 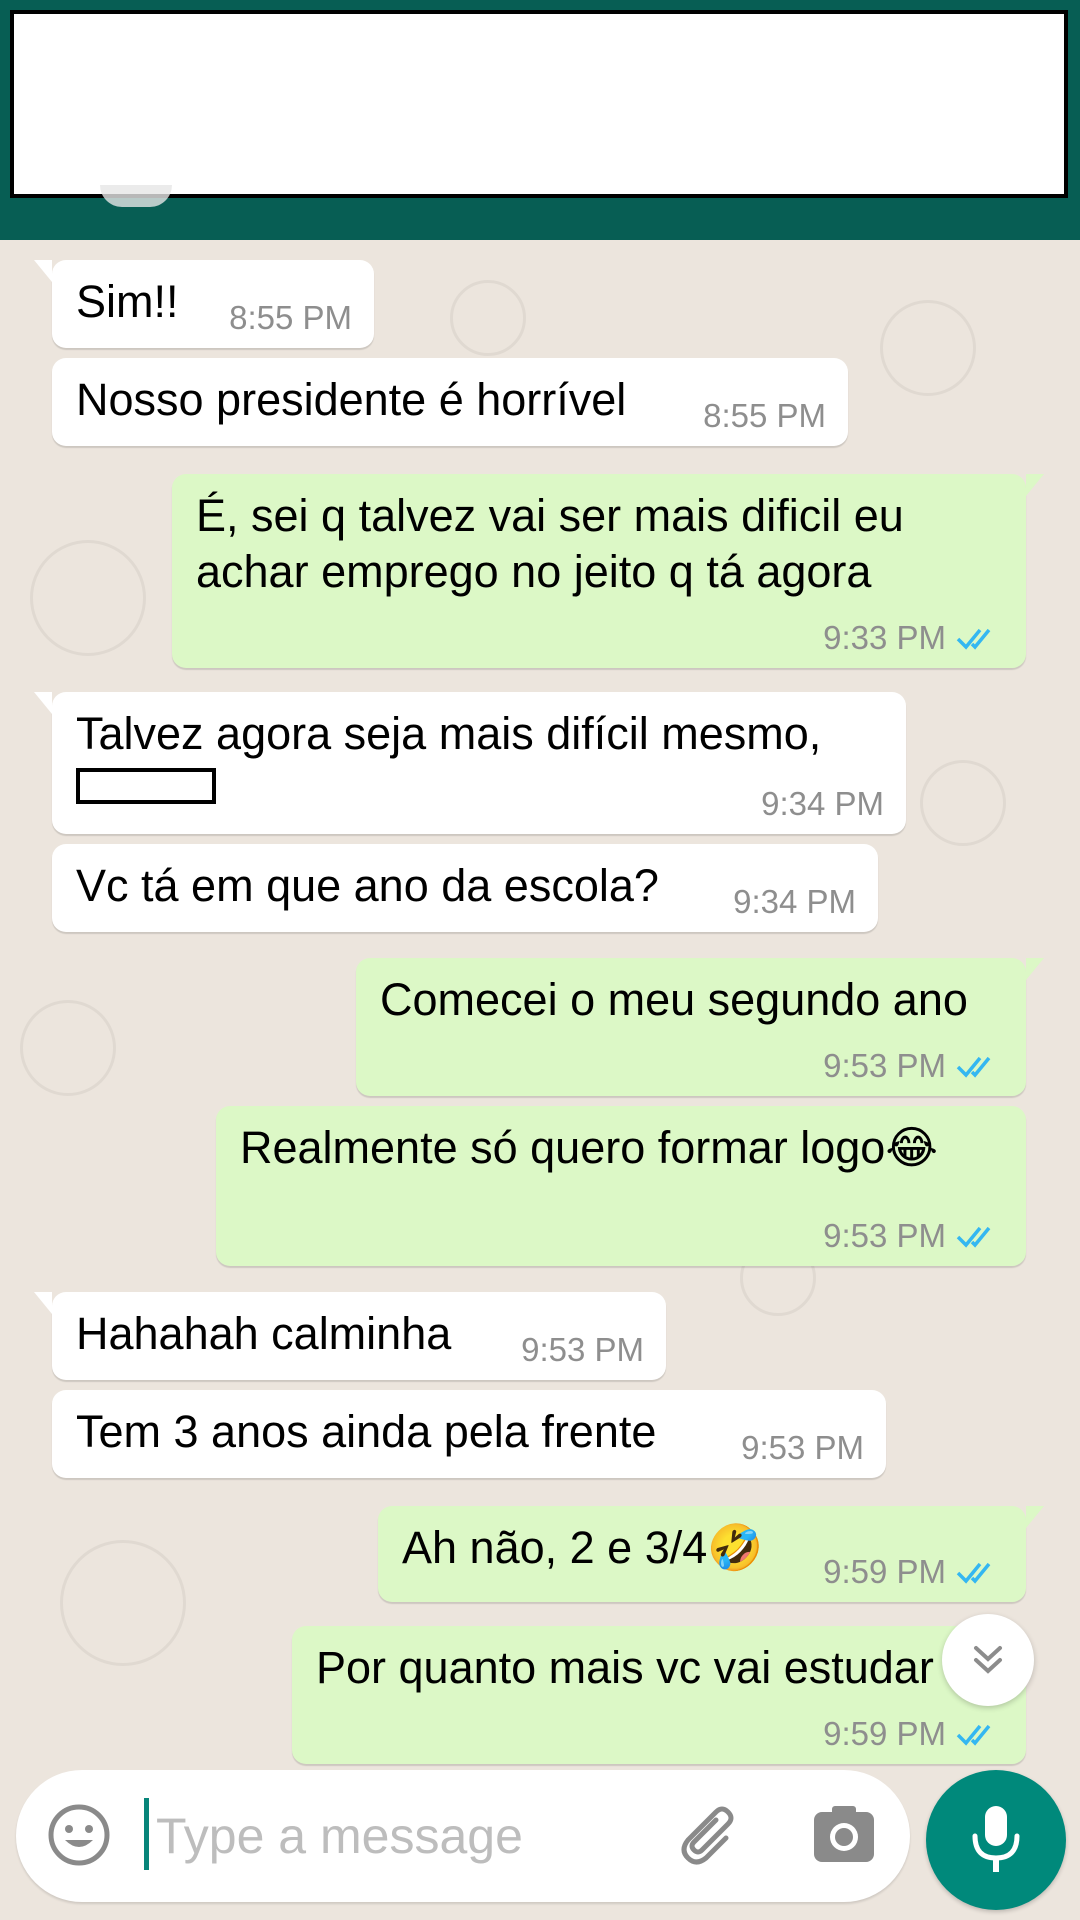 I want to click on message-outgoing: Comecei o meu segundo ano 9:53 PM, so click(x=700, y=1027).